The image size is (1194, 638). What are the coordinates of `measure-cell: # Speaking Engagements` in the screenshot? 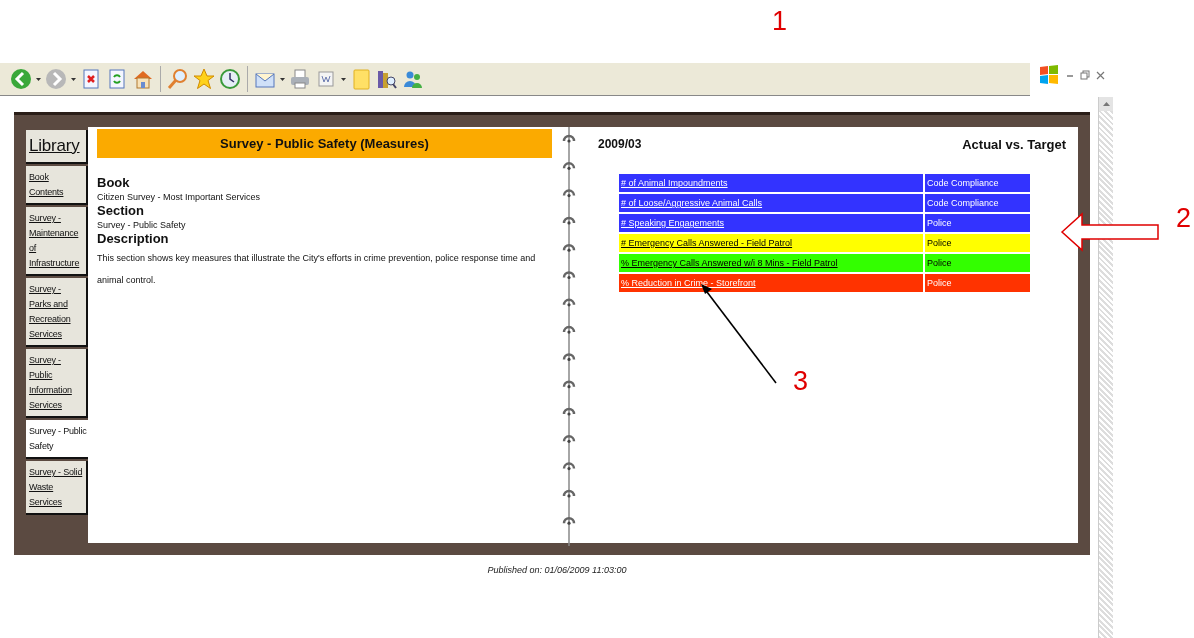 It's located at (771, 223).